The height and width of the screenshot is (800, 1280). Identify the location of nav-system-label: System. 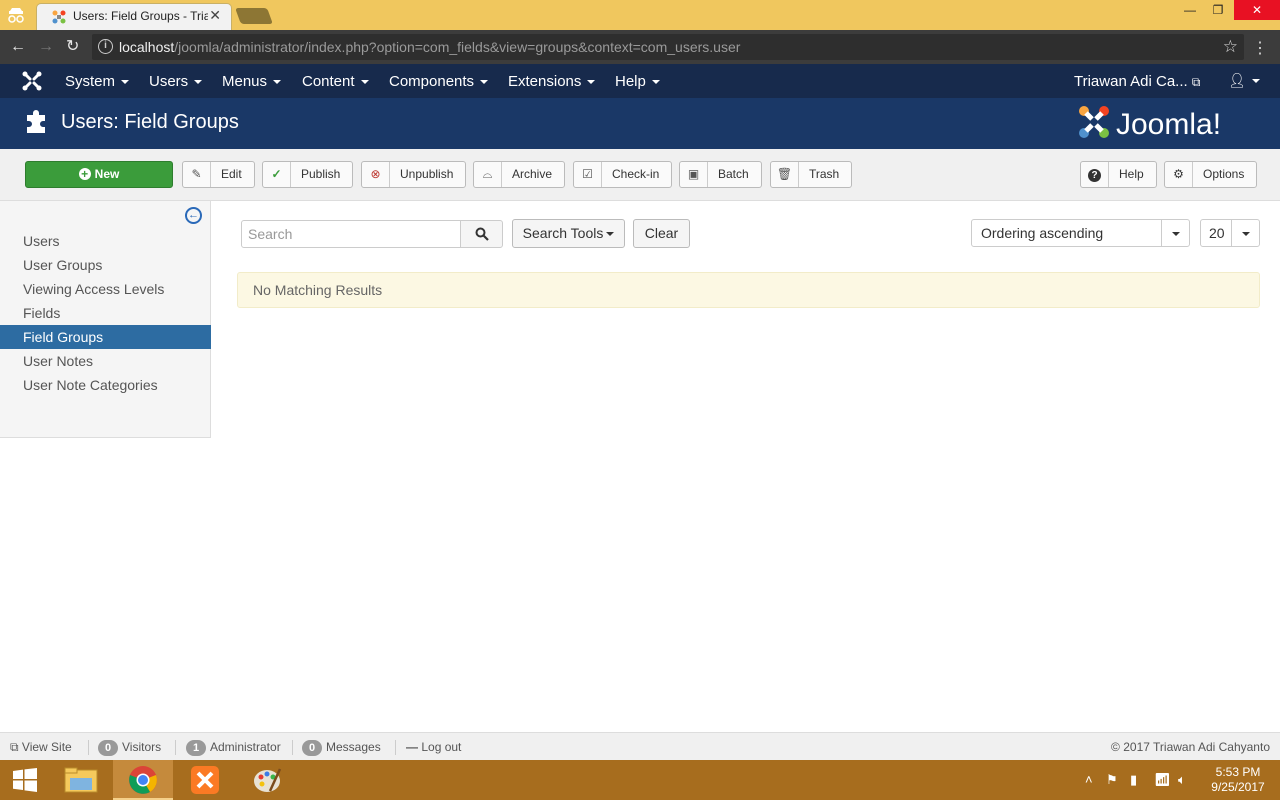
(90, 81).